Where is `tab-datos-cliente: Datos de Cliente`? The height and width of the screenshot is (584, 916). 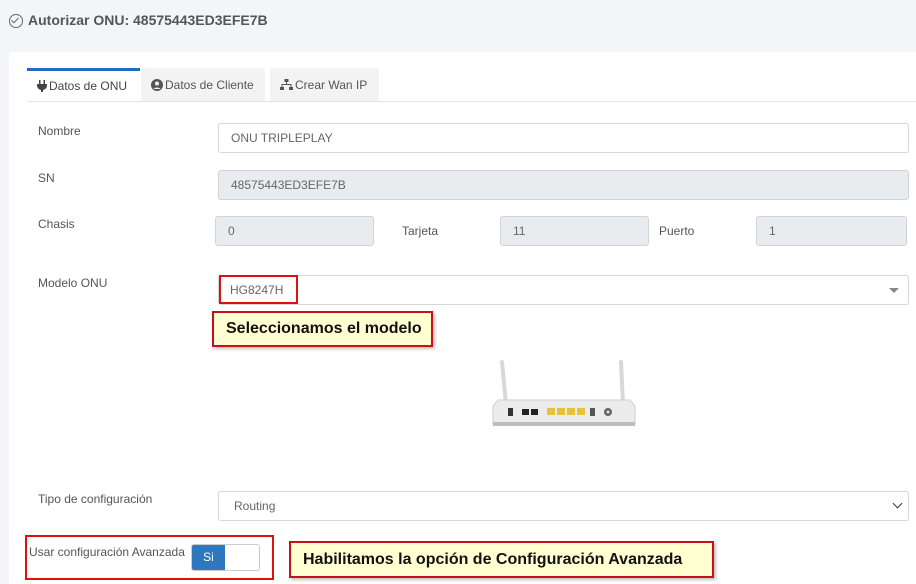
tab-datos-cliente: Datos de Cliente is located at coordinates (203, 84).